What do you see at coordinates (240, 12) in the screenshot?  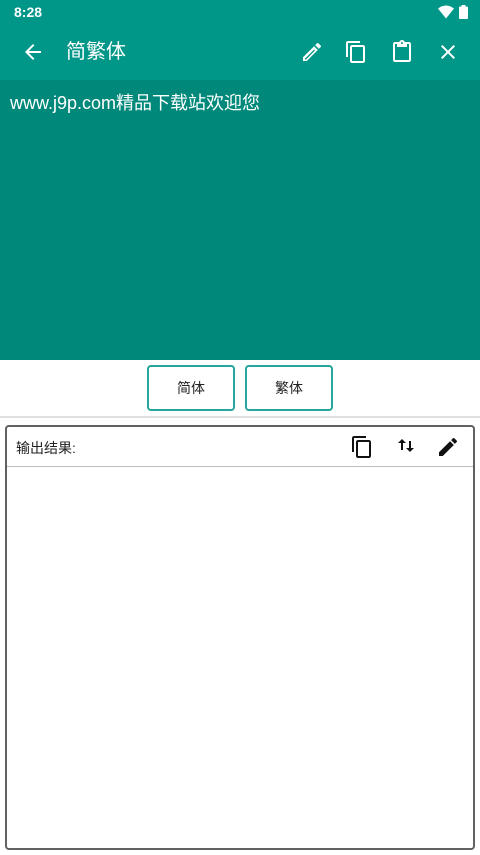 I see `status-bar: 8:28` at bounding box center [240, 12].